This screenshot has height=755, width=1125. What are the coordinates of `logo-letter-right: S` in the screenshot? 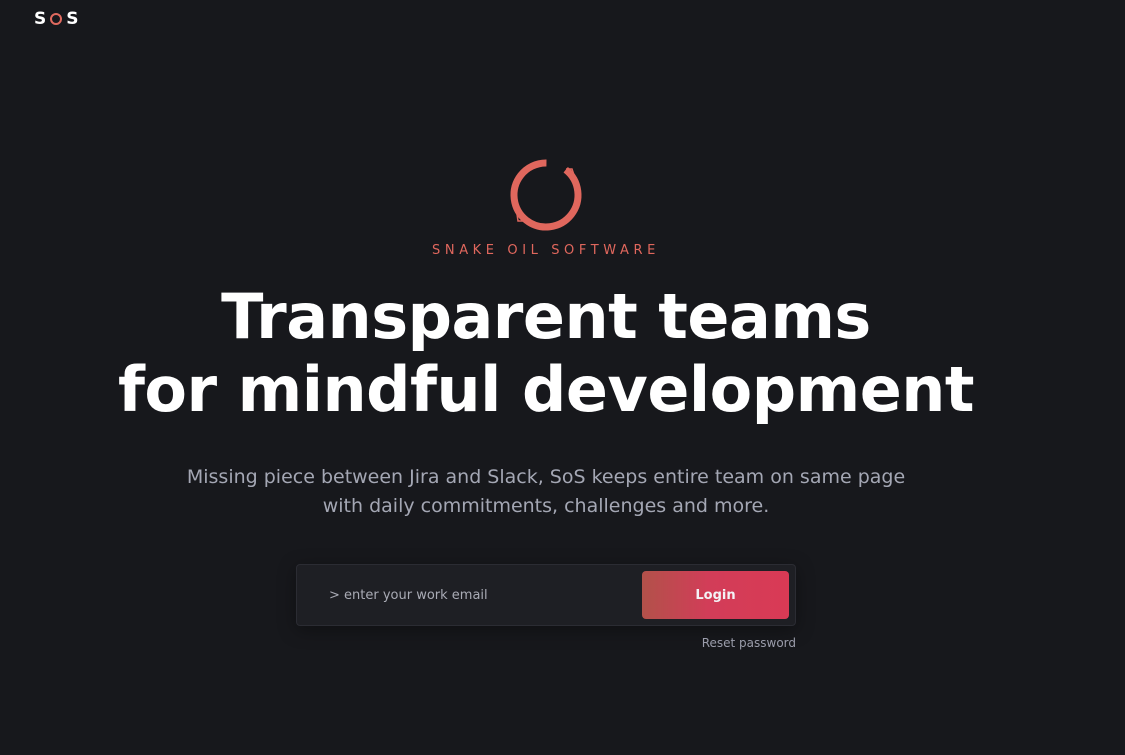 It's located at (72, 19).